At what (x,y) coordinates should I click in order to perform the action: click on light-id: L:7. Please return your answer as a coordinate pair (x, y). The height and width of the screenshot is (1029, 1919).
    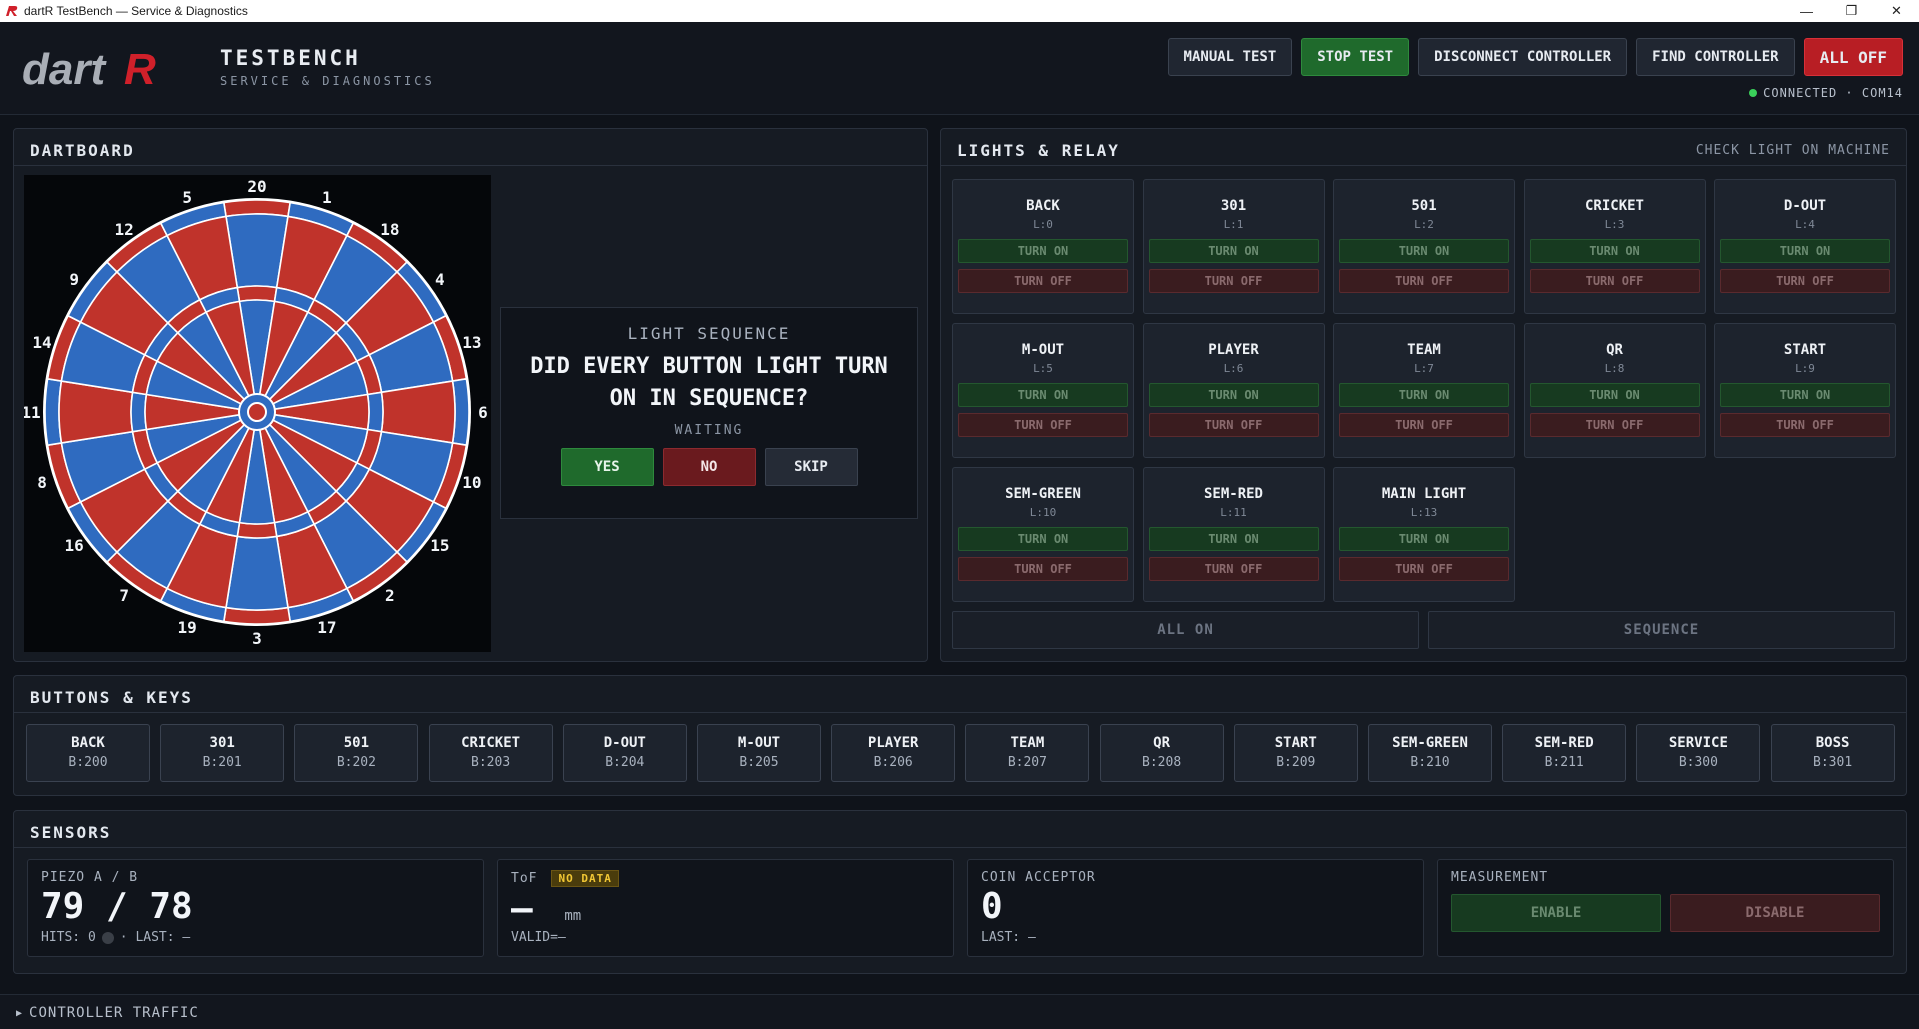
    Looking at the image, I should click on (1424, 368).